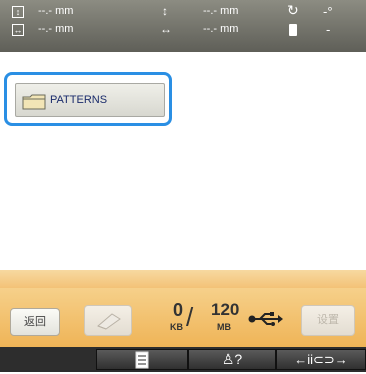  I want to click on folder-selection-frame: PATTERNS, so click(88, 99).